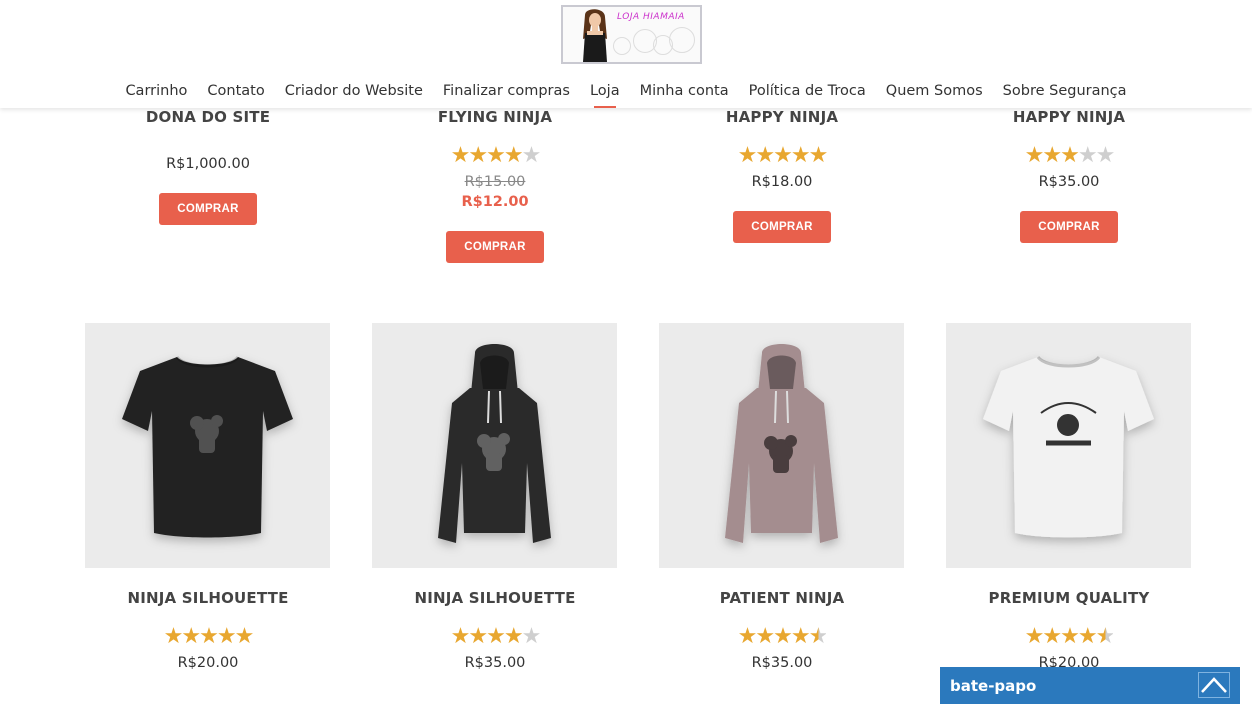 Image resolution: width=1252 pixels, height=704 pixels. I want to click on product-card: DONA DO SITE R$1,000.00 COMPRAR, so click(208, 166).